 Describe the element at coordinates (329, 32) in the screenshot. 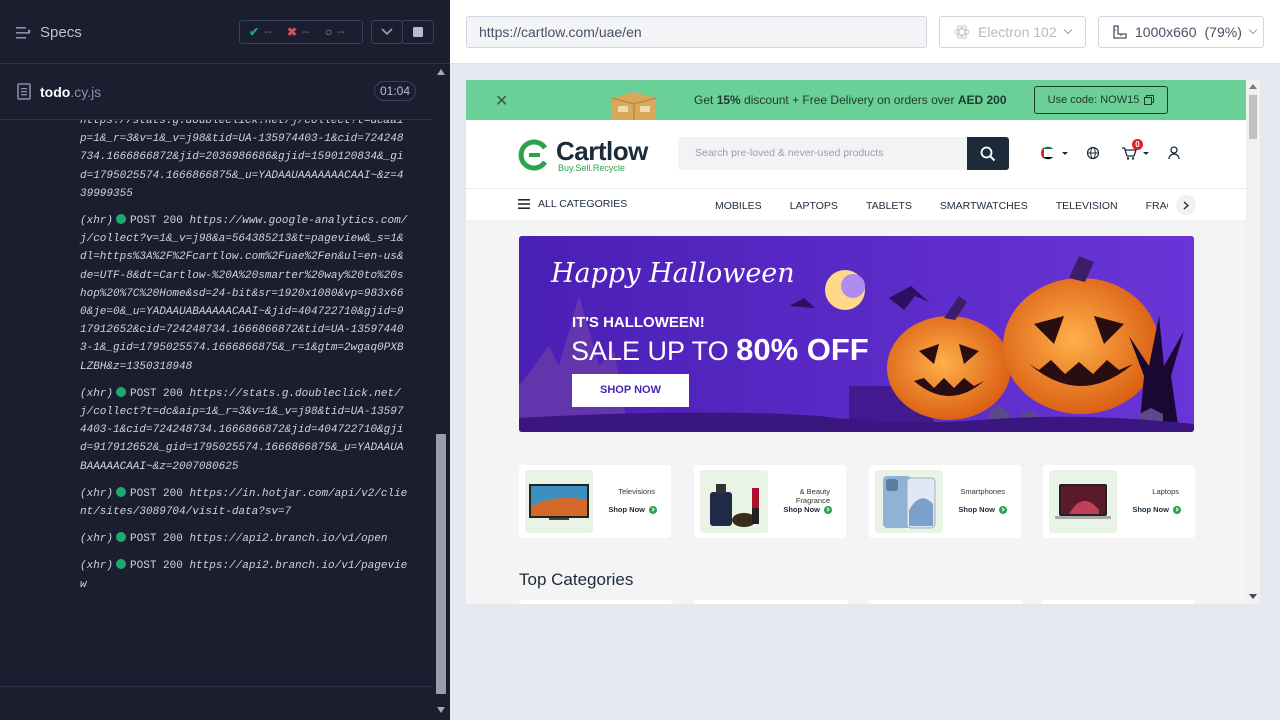

I see `pending-circle-icon: ○` at that location.